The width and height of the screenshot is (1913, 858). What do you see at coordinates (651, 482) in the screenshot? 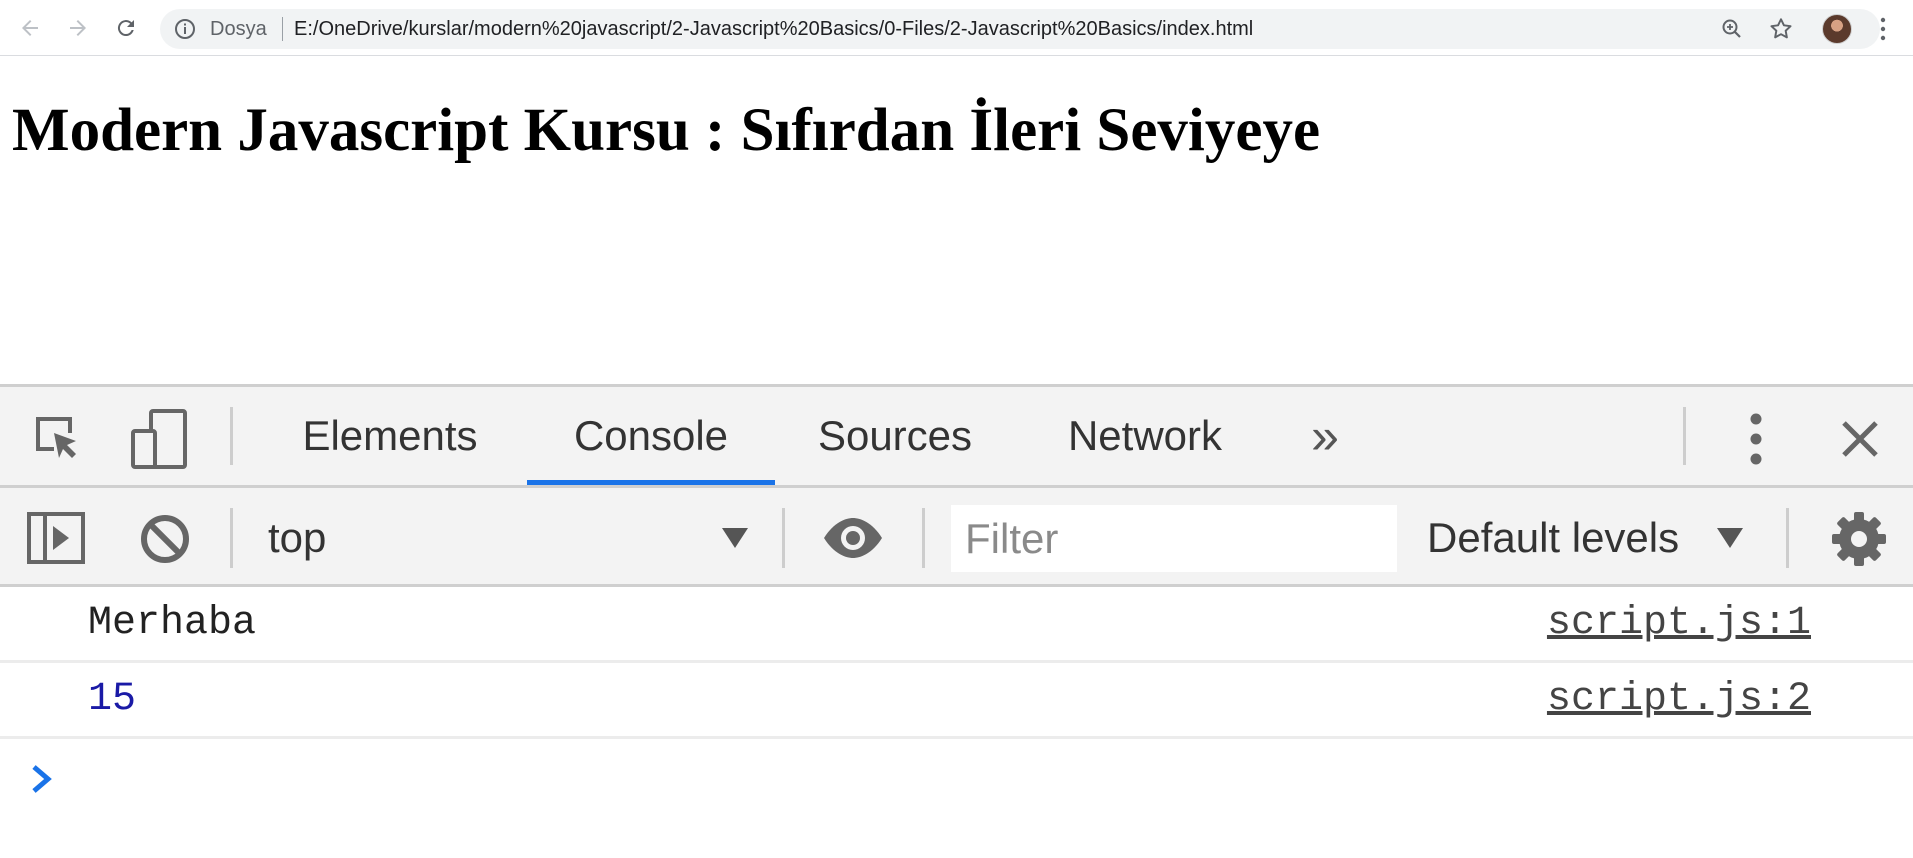
I see `active-tab-indicator` at bounding box center [651, 482].